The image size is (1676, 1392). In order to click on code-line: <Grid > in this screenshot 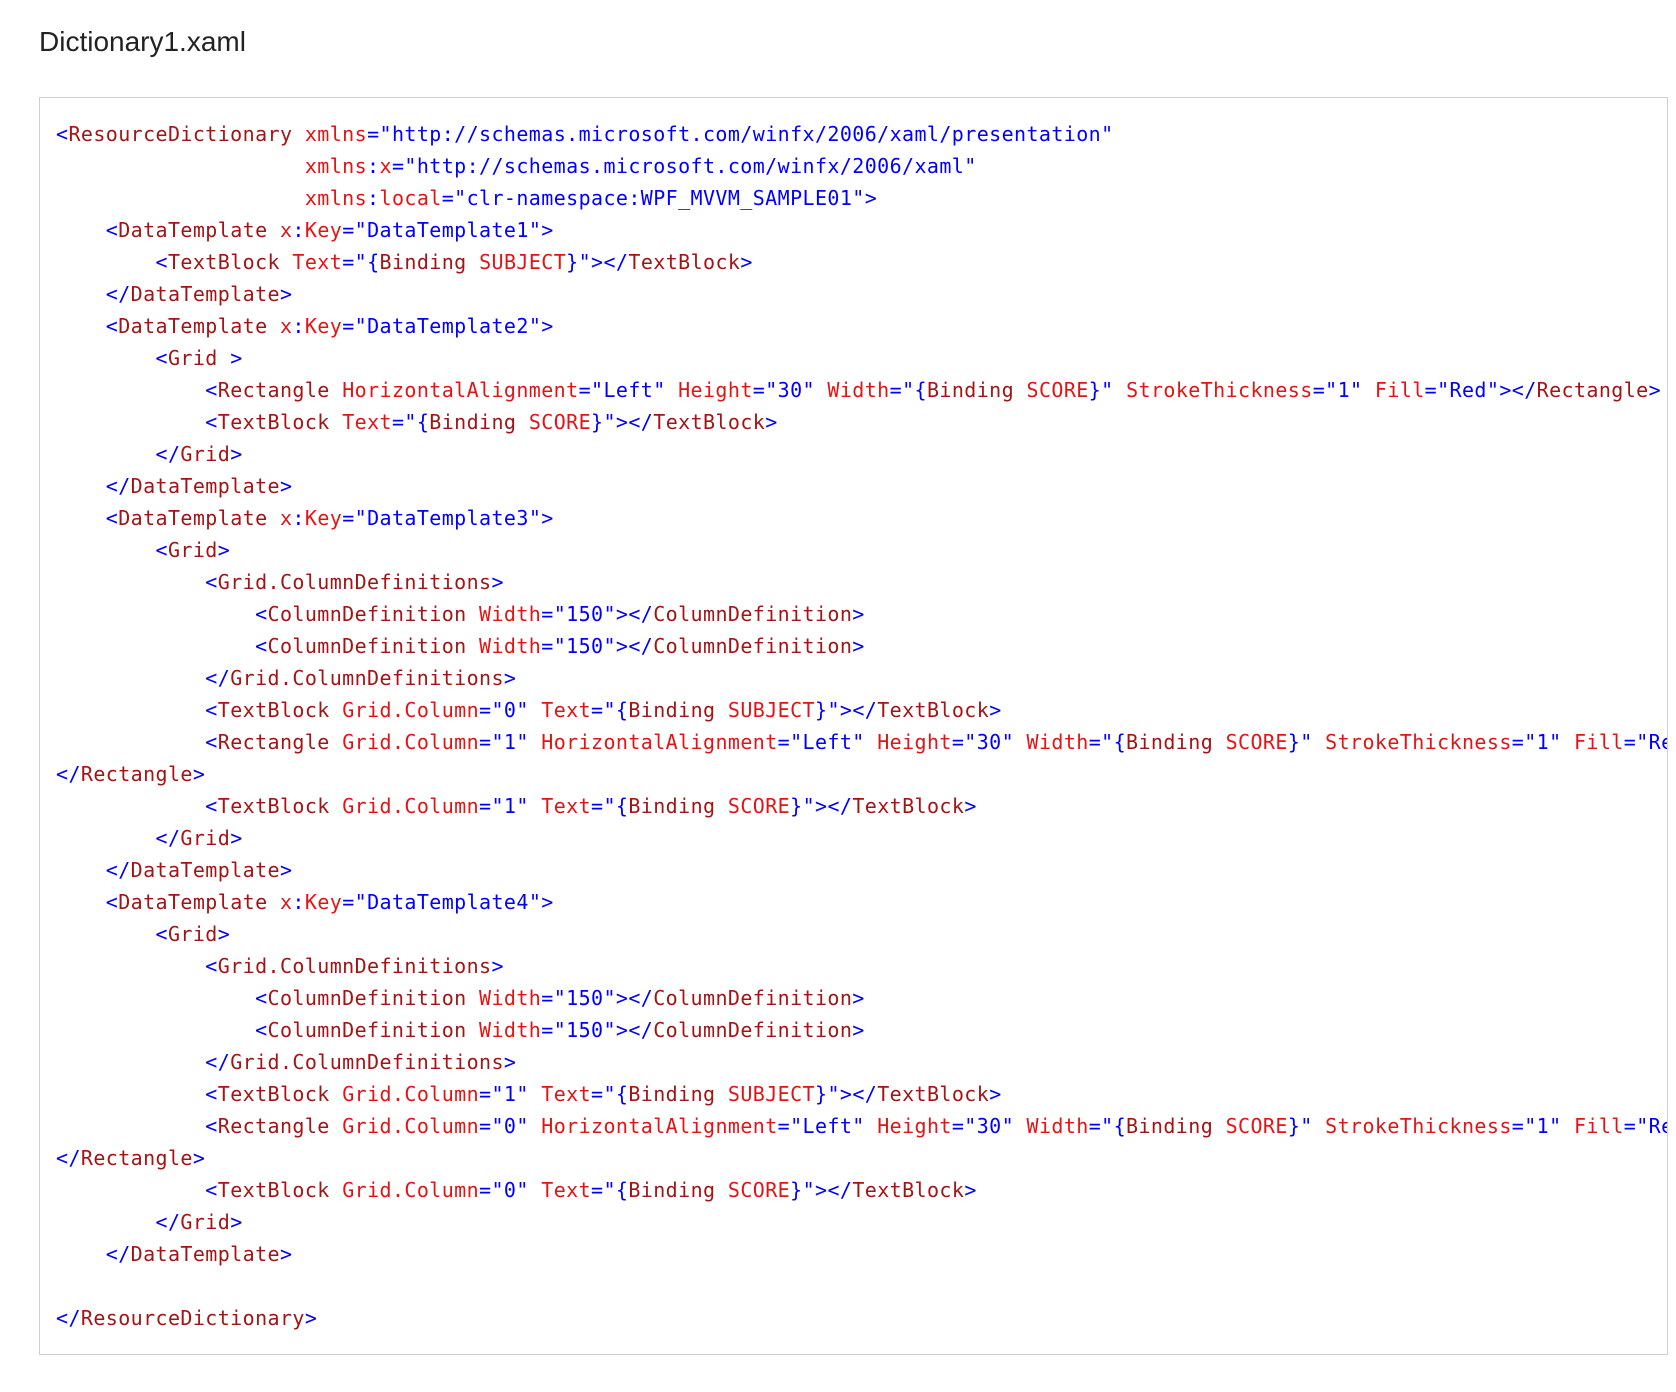, I will do `click(861, 358)`.